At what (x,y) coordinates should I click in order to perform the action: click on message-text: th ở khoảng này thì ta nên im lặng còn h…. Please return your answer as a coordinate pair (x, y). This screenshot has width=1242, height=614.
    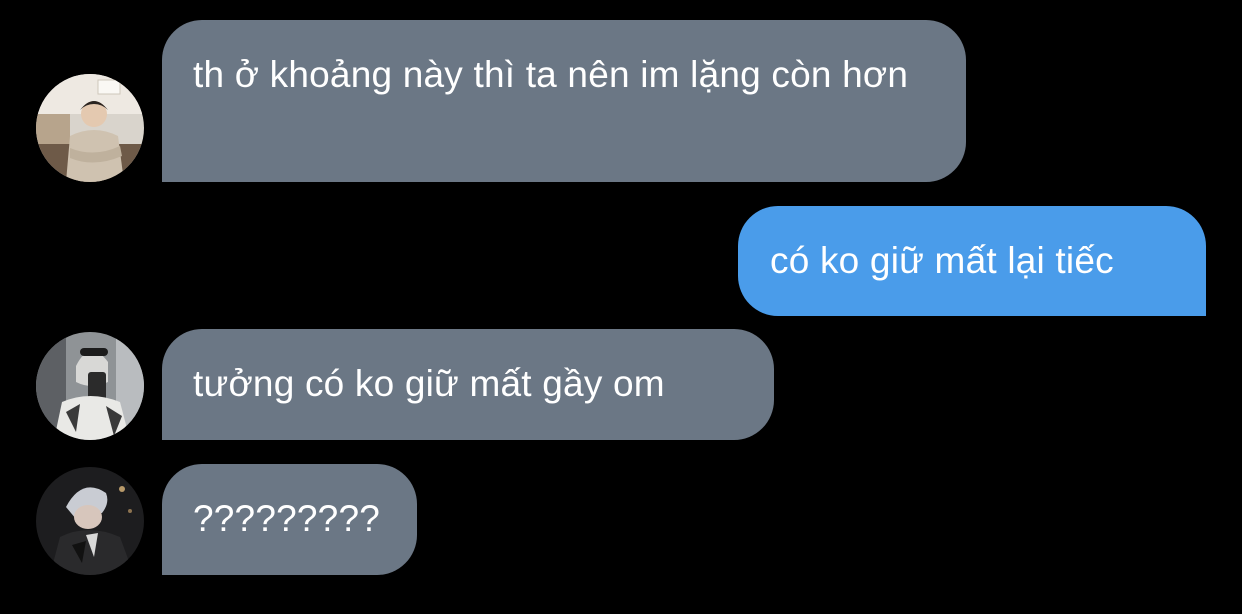
    Looking at the image, I should click on (551, 74).